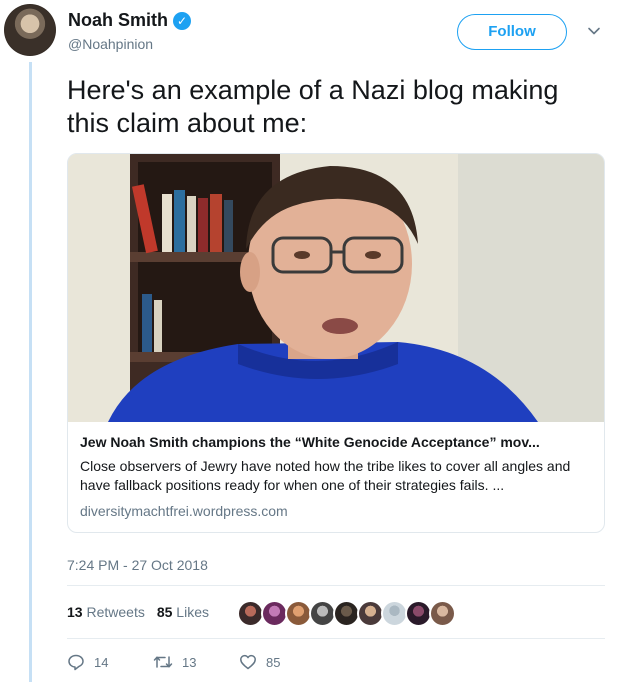  I want to click on author-name-text: Noah Smith, so click(118, 20).